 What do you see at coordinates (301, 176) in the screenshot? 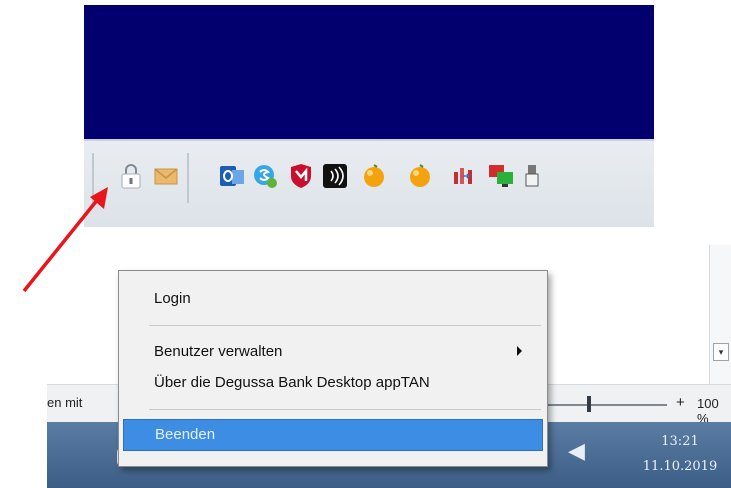
I see `mcafee-icon` at bounding box center [301, 176].